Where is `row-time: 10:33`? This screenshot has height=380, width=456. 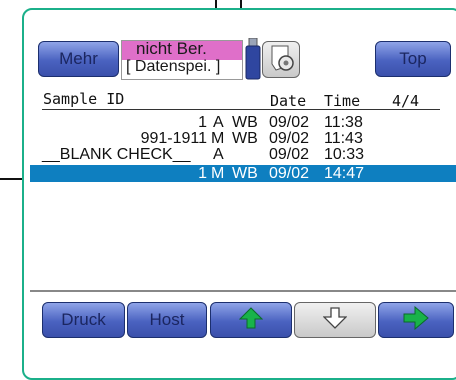 row-time: 10:33 is located at coordinates (344, 154).